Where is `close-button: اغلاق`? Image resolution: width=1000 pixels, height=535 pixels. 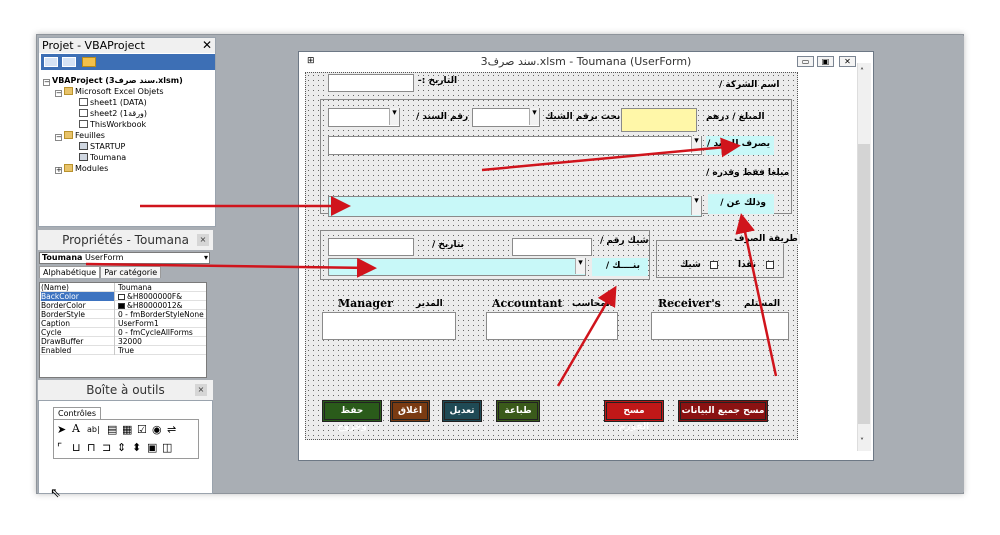 close-button: اغلاق is located at coordinates (410, 411).